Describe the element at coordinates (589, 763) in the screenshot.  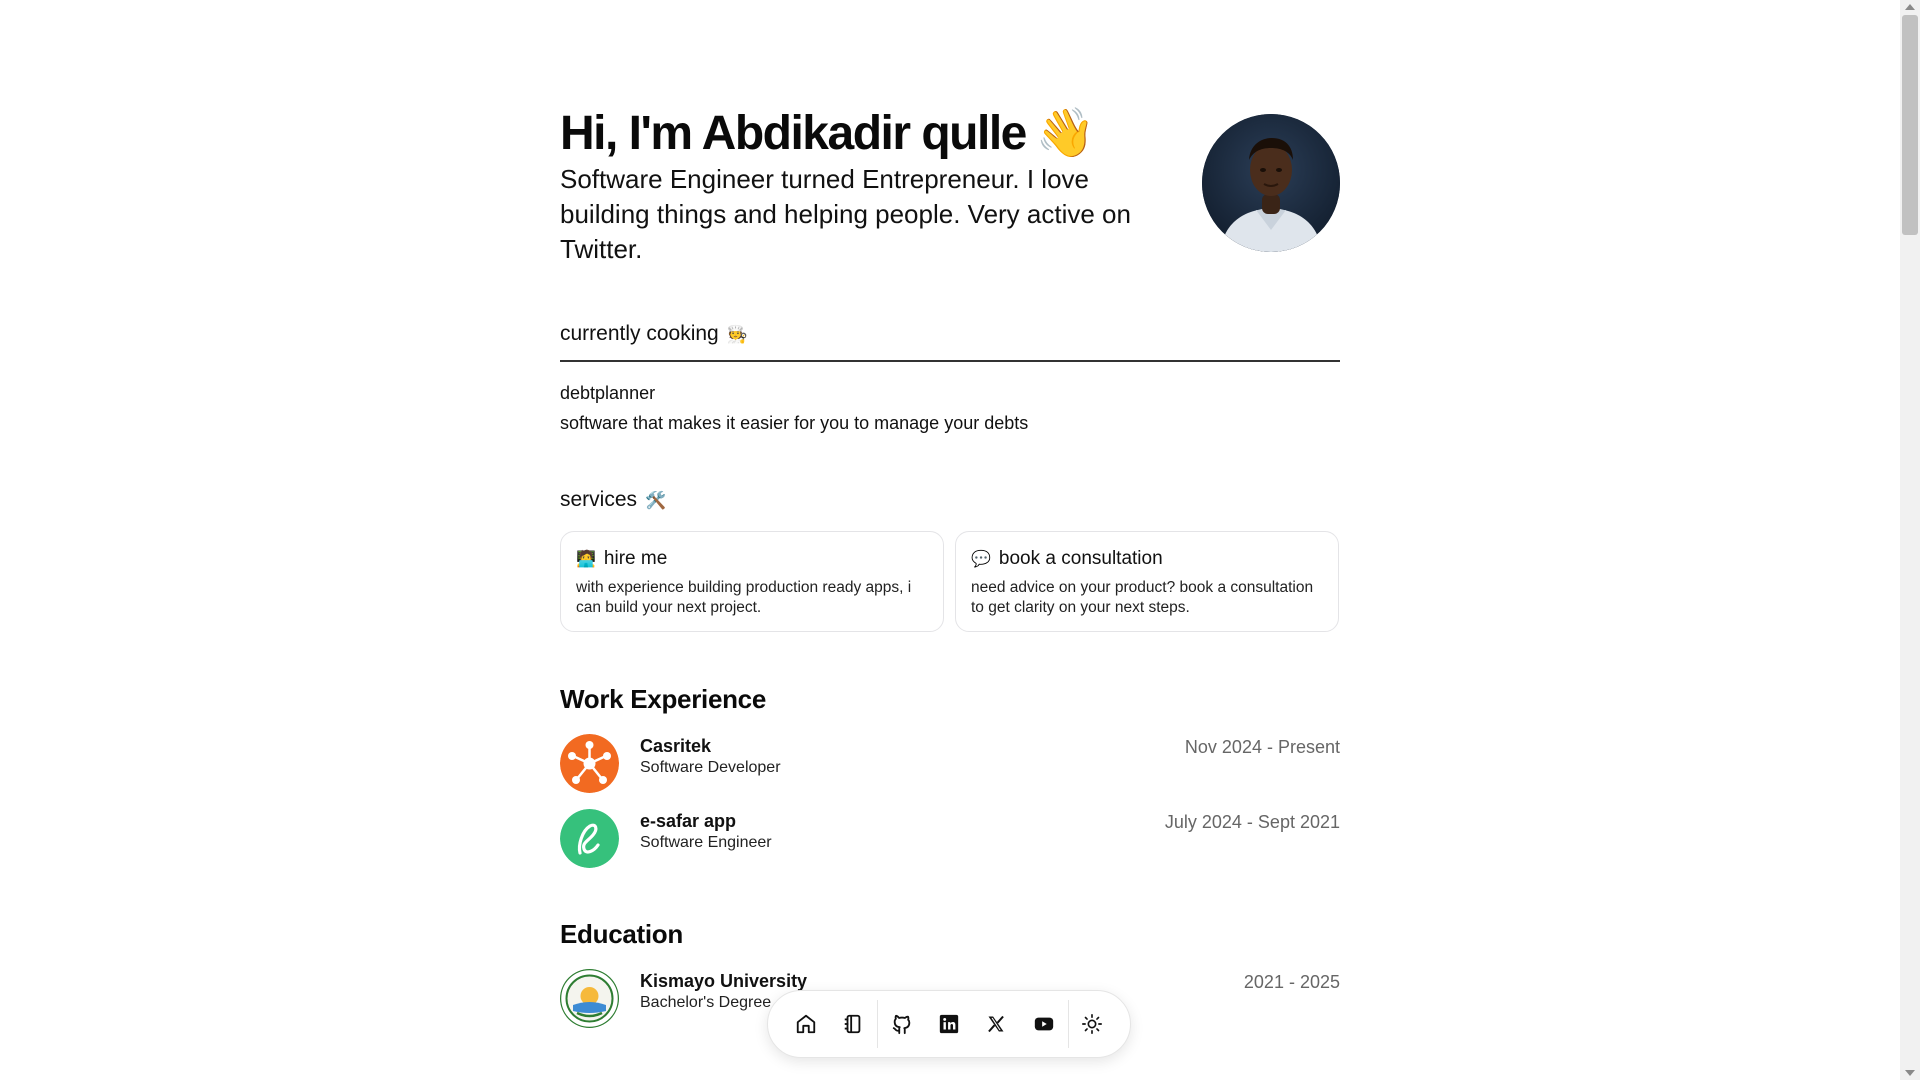
I see `network-node-icon` at that location.